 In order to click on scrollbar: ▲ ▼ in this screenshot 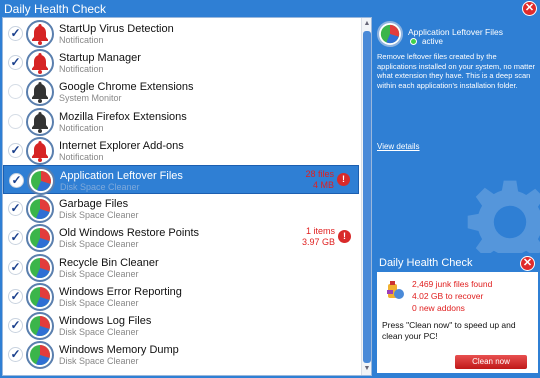, I will do `click(366, 196)`.